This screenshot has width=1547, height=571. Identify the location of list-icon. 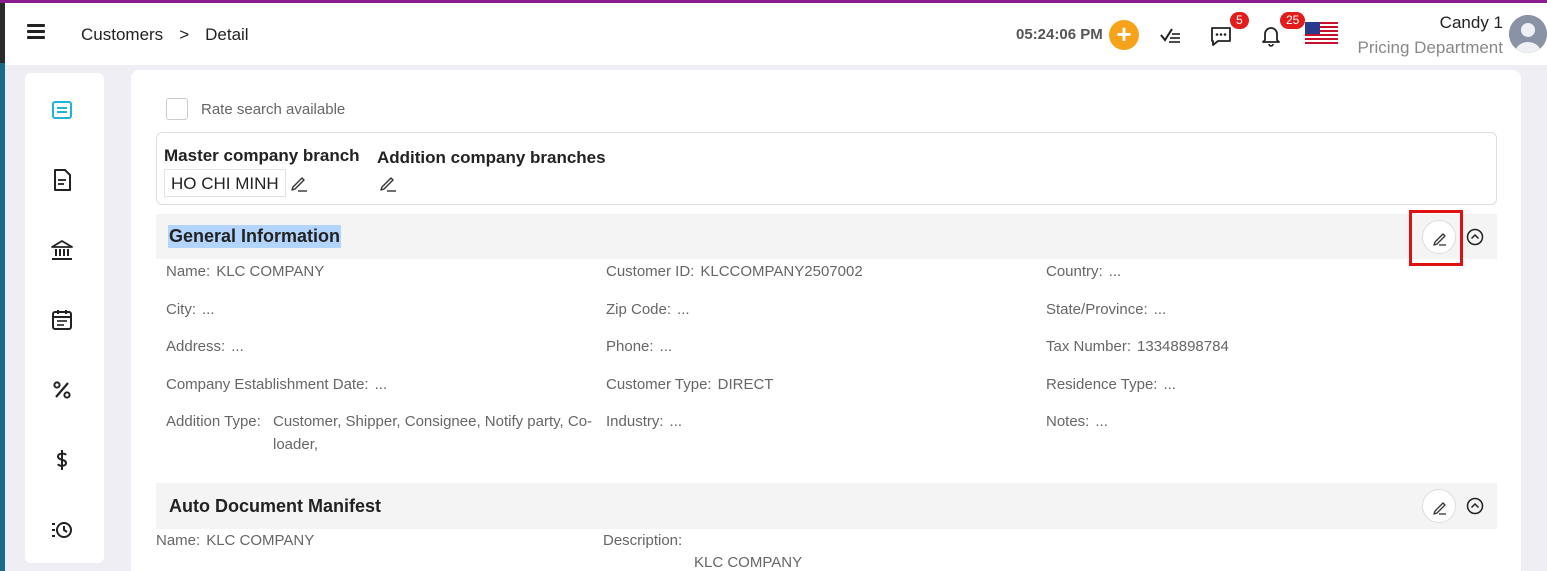
(62, 110).